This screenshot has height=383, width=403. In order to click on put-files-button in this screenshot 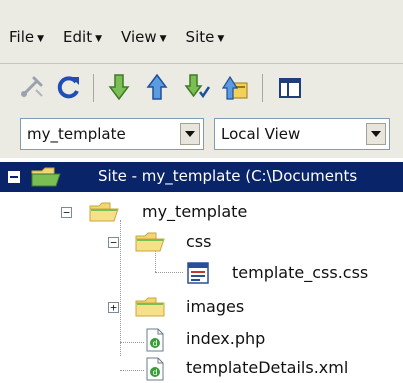, I will do `click(157, 87)`.